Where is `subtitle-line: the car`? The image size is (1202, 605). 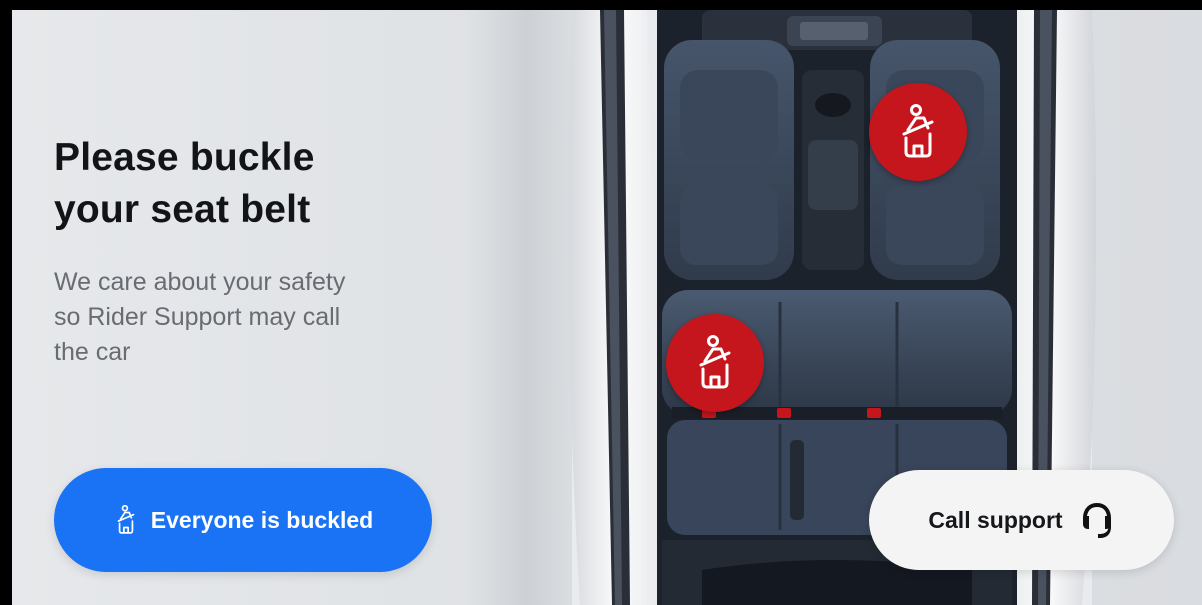 subtitle-line: the car is located at coordinates (92, 352).